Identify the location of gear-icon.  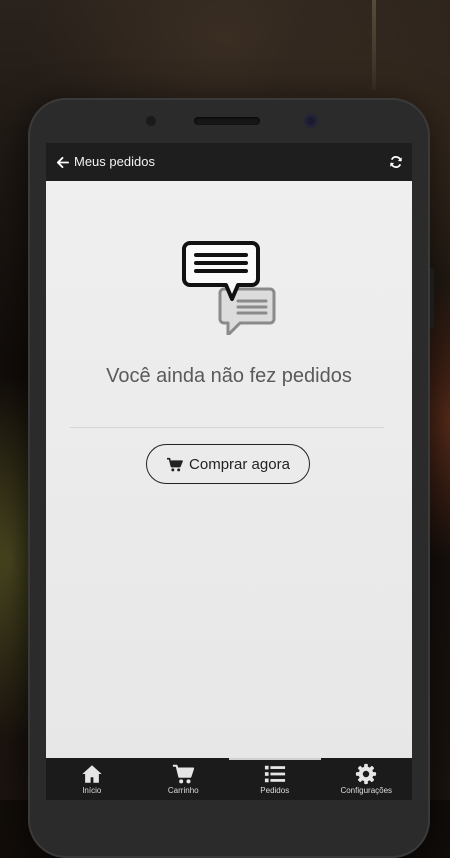
(366, 774).